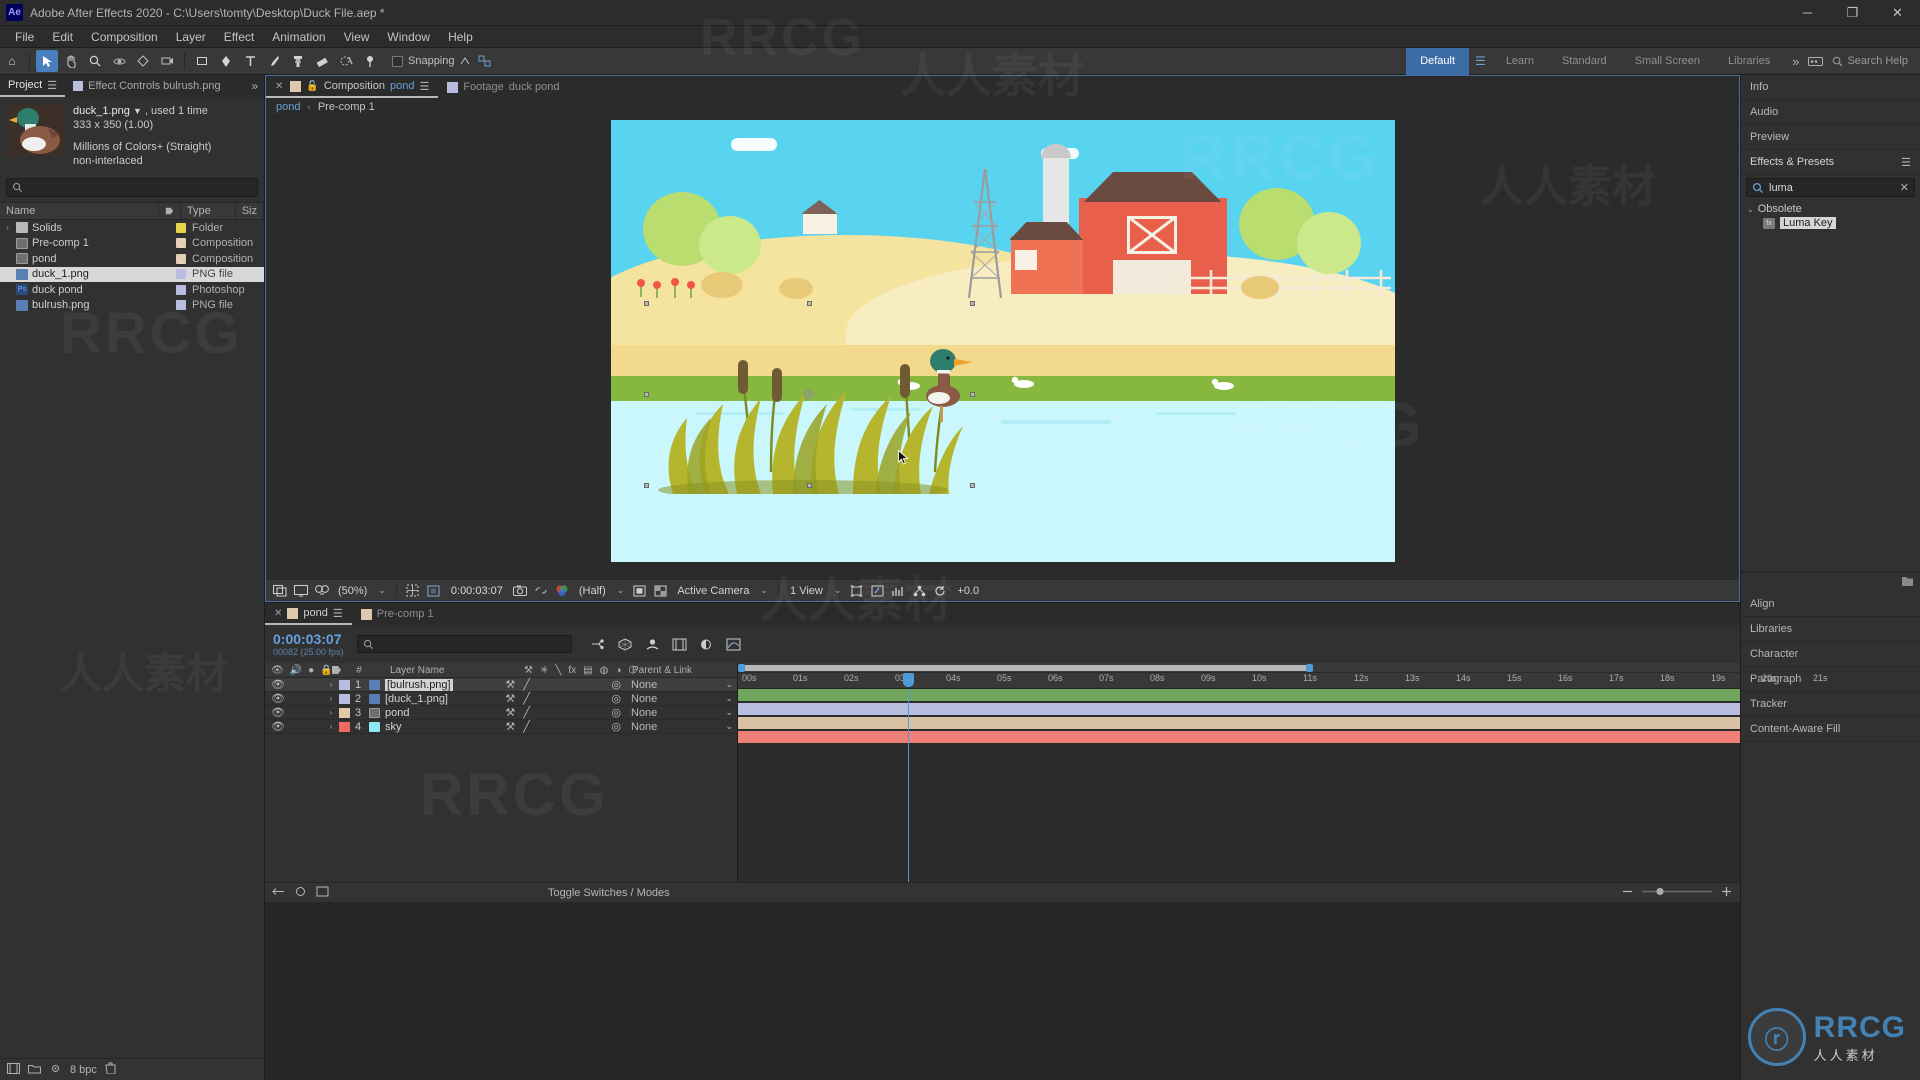 The width and height of the screenshot is (1920, 1080). What do you see at coordinates (55, 1070) in the screenshot?
I see `project-settings-icon` at bounding box center [55, 1070].